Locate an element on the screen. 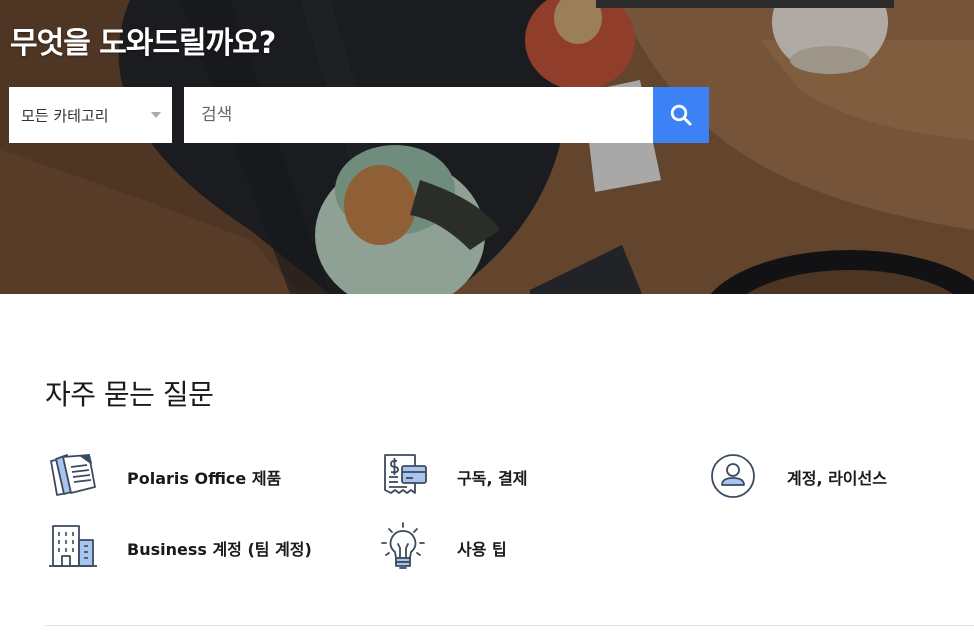  faq-item-label: Polaris Office 제품 is located at coordinates (204, 478).